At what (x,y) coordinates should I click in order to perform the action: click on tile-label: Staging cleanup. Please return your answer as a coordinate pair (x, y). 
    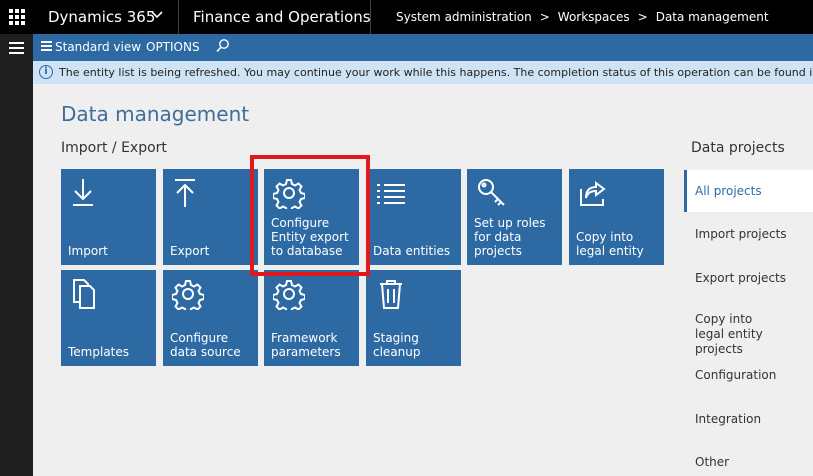
    Looking at the image, I should click on (397, 345).